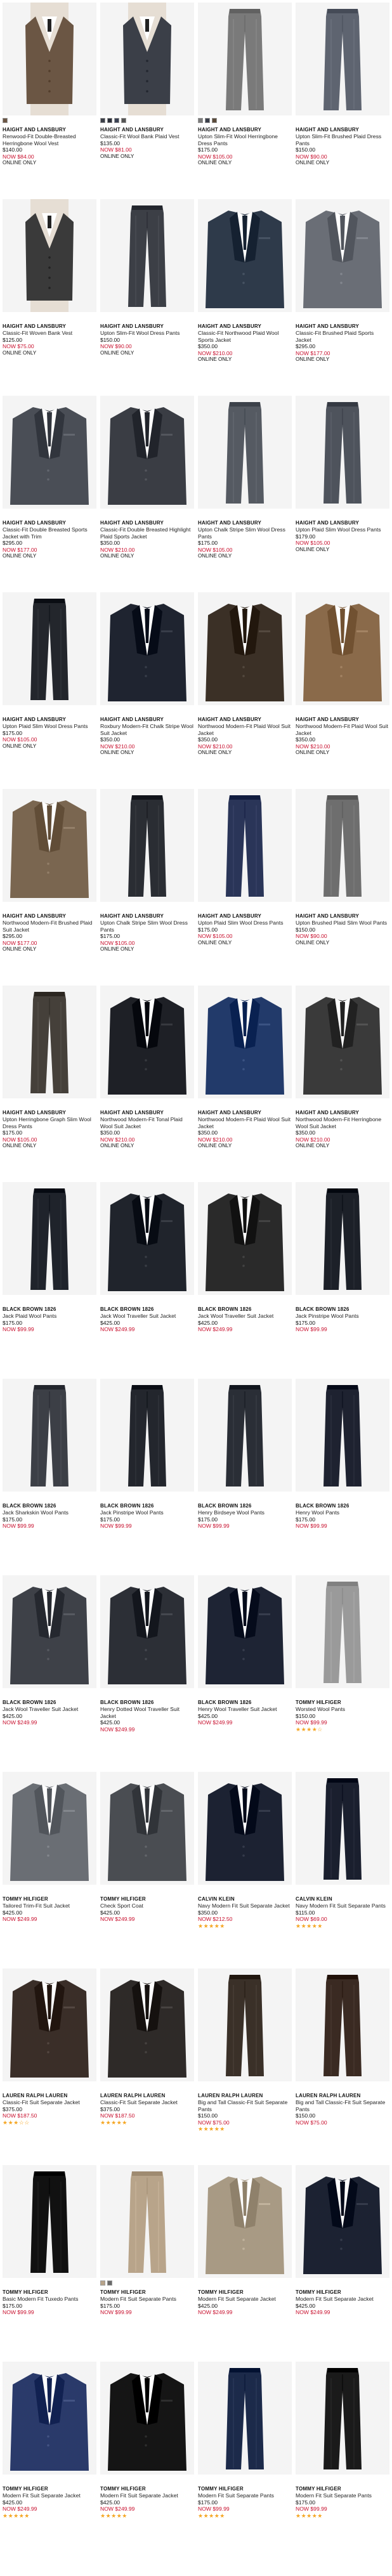  Describe the element at coordinates (342, 923) in the screenshot. I see `product-name: Upton Brushed Plaid Slim Wool Pants` at that location.